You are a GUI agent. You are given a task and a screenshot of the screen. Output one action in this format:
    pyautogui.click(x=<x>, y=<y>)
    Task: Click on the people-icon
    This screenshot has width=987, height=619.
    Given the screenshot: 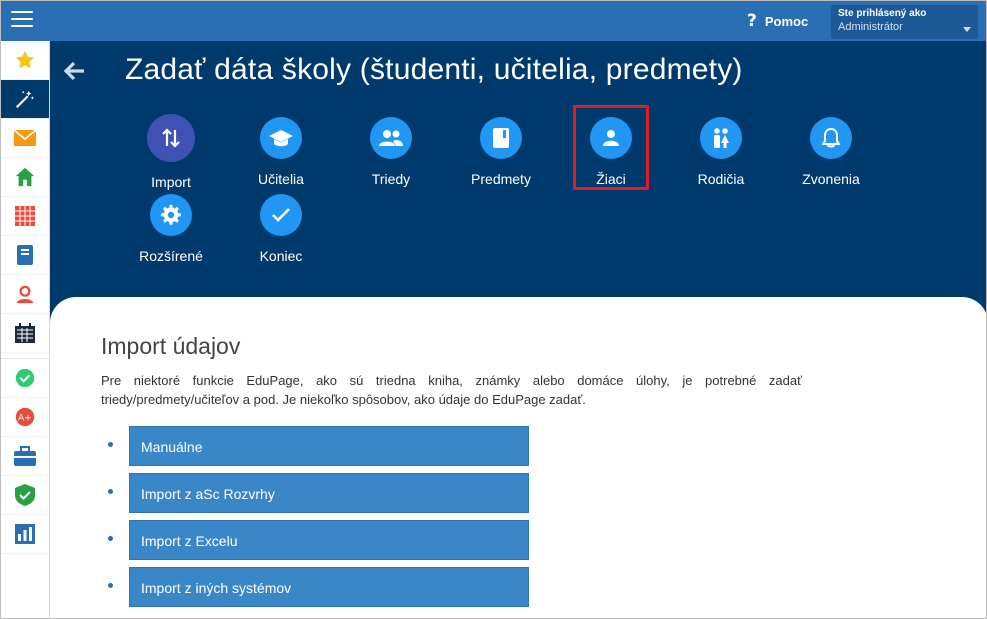 What is the action you would take?
    pyautogui.click(x=391, y=138)
    